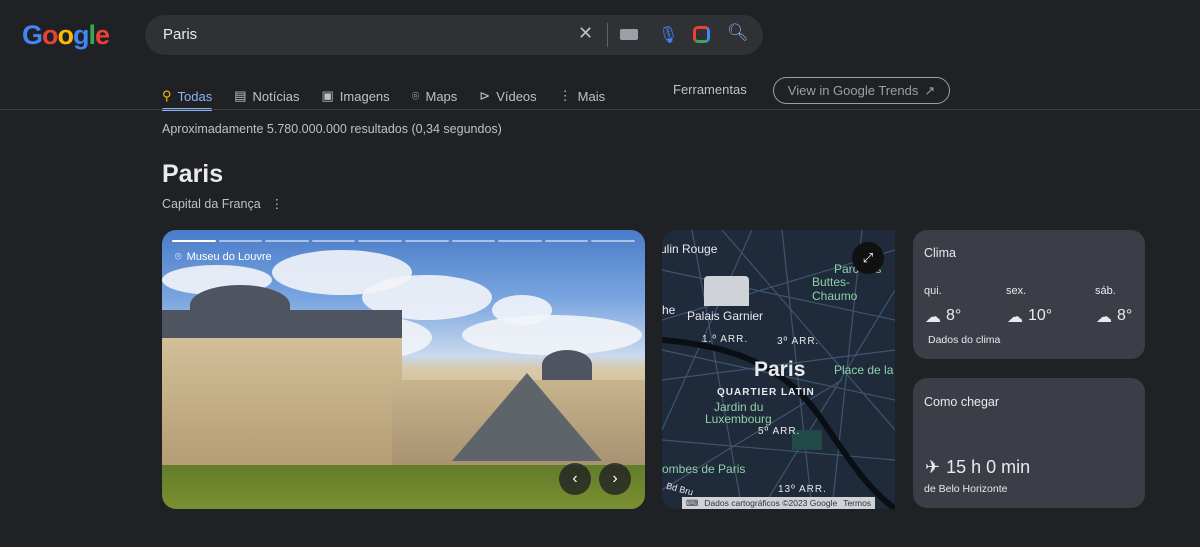  Describe the element at coordinates (229, 257) in the screenshot. I see `location-text: Museu do Louvre` at that location.